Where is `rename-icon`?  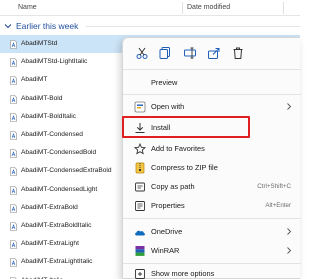
rename-icon is located at coordinates (190, 53).